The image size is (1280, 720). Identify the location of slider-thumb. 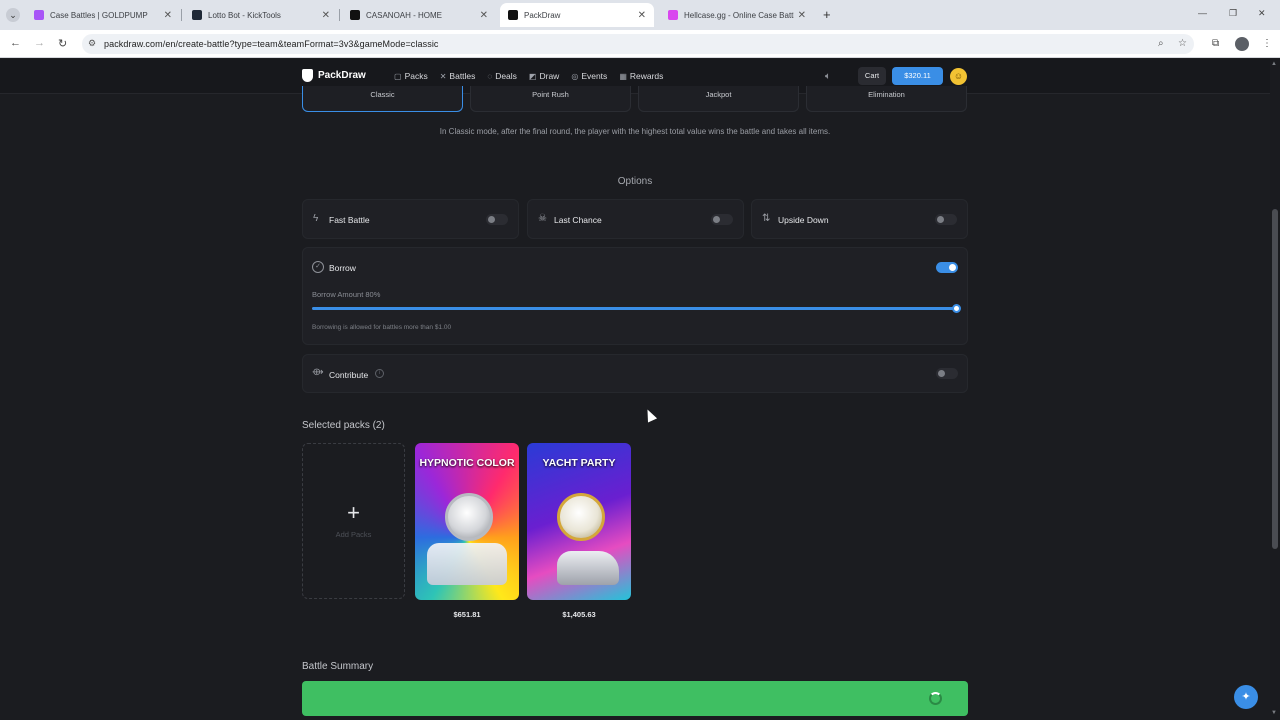
(956, 308).